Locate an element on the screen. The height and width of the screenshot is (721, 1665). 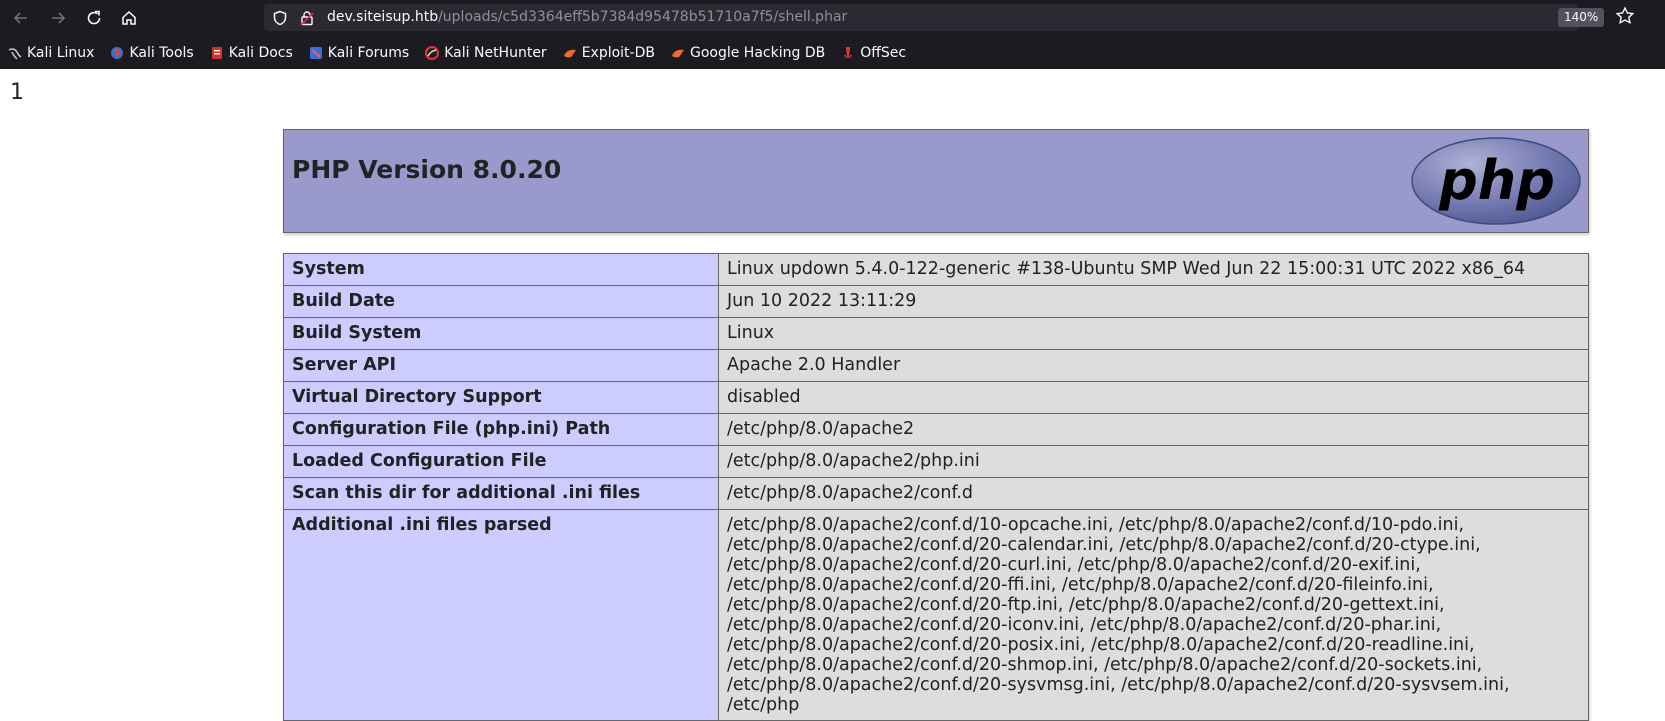
kali-forums-icon is located at coordinates (315, 52).